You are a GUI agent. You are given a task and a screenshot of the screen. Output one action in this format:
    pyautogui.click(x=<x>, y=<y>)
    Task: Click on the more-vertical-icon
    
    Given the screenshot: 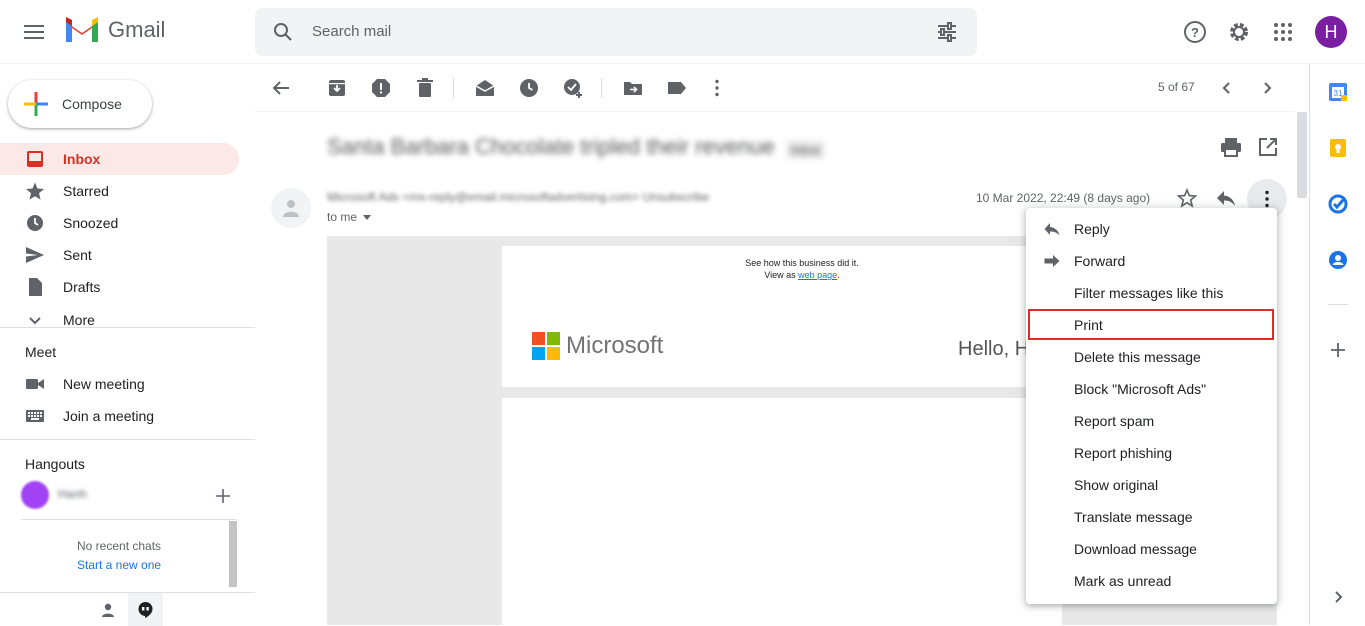 What is the action you would take?
    pyautogui.click(x=717, y=88)
    